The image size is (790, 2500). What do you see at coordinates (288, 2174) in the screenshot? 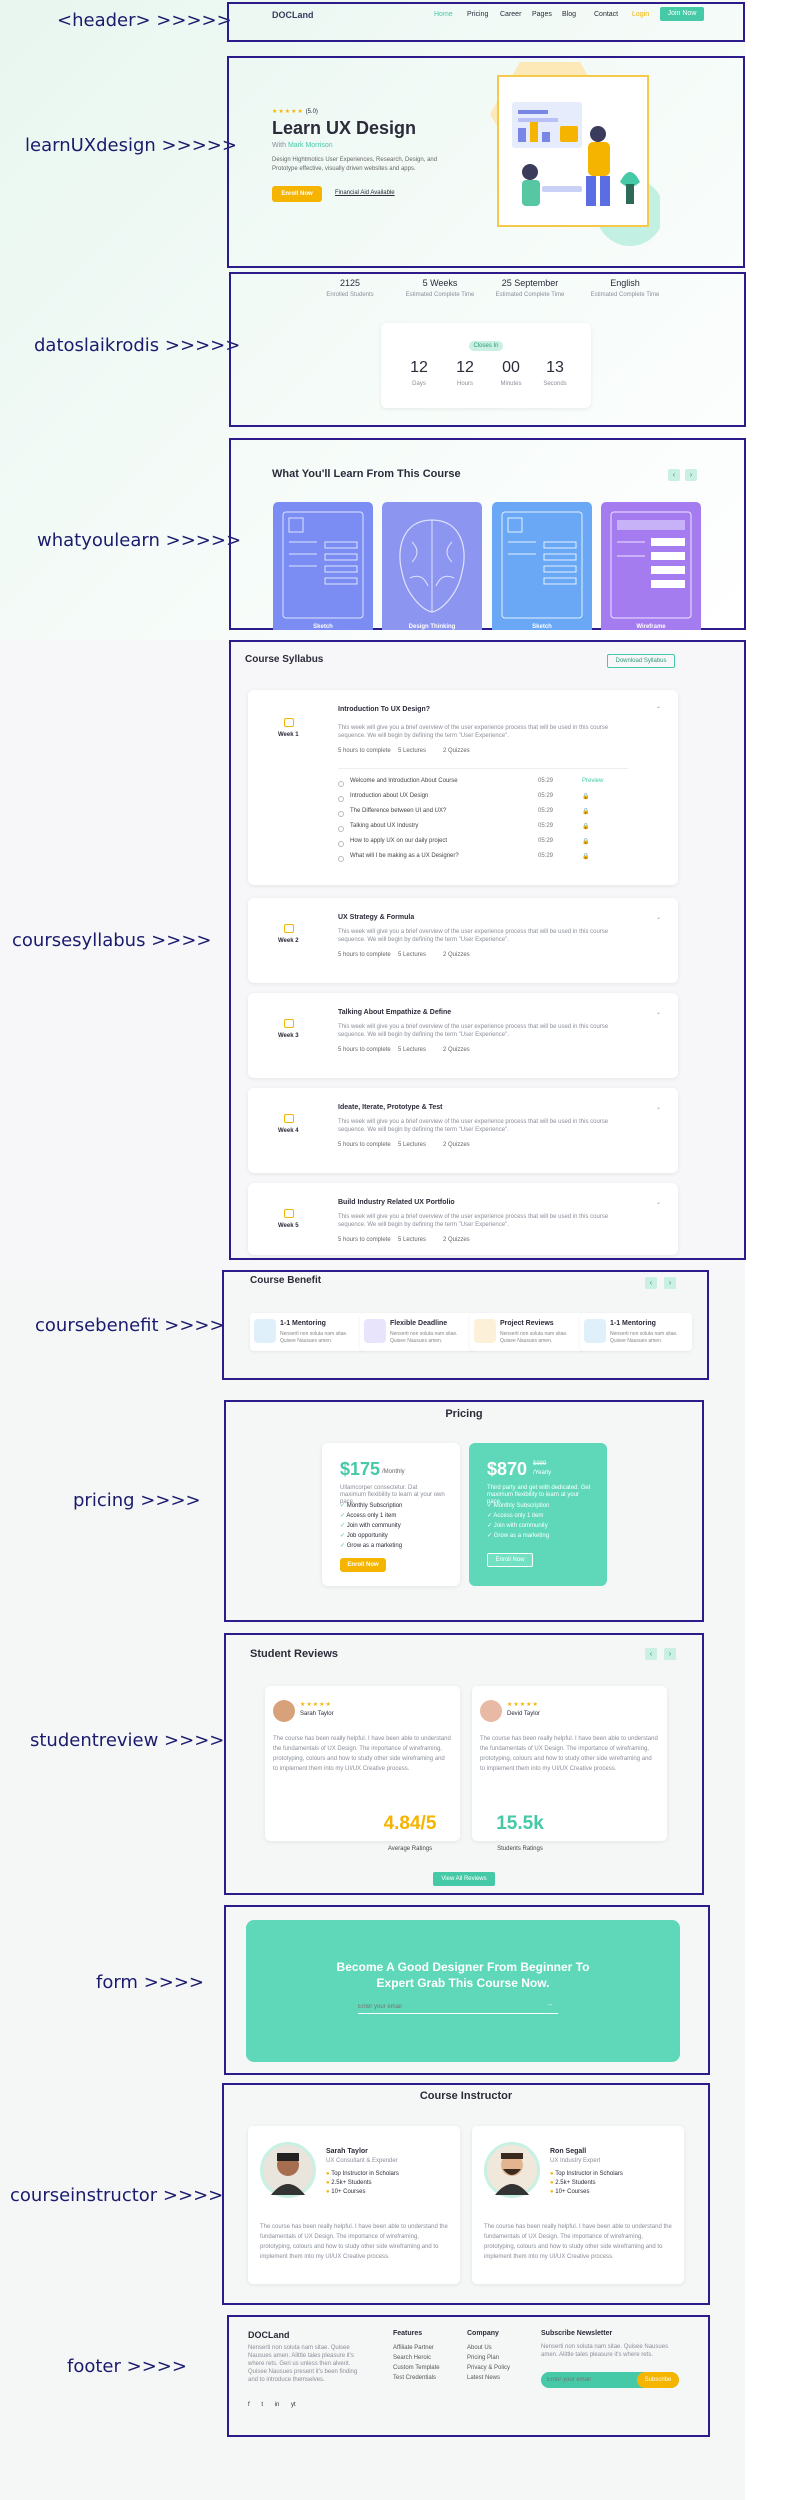
I see `person-avatar-icon` at bounding box center [288, 2174].